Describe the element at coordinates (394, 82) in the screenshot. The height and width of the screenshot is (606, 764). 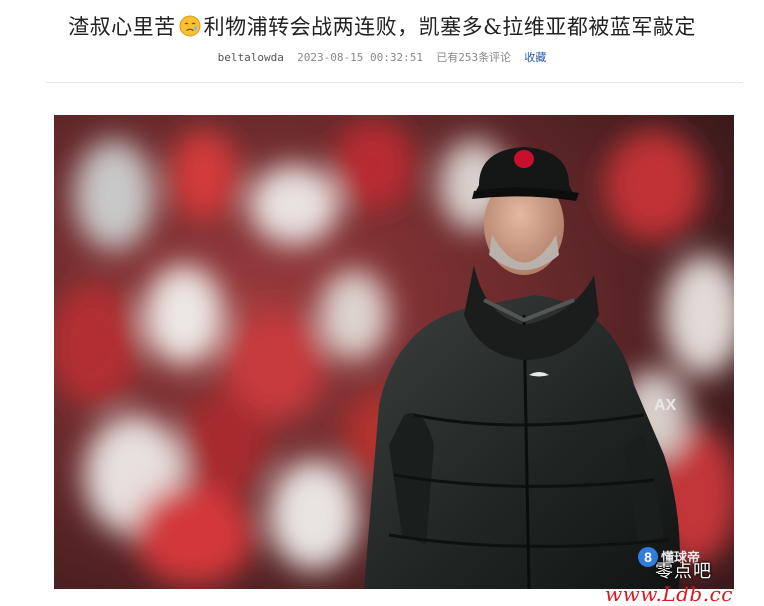
I see `header-divider` at that location.